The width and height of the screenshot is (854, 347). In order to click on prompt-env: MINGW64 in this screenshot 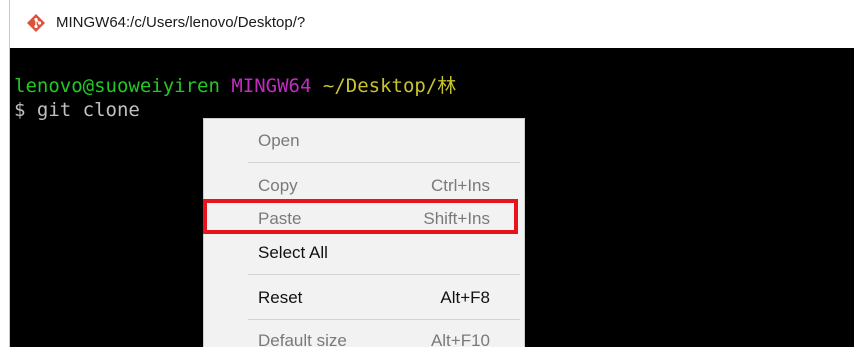, I will do `click(271, 86)`.